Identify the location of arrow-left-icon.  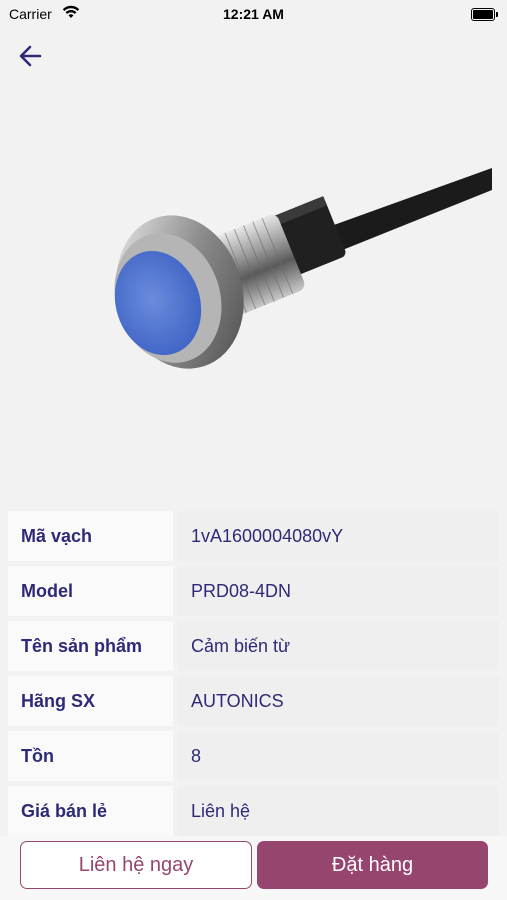
(30, 56).